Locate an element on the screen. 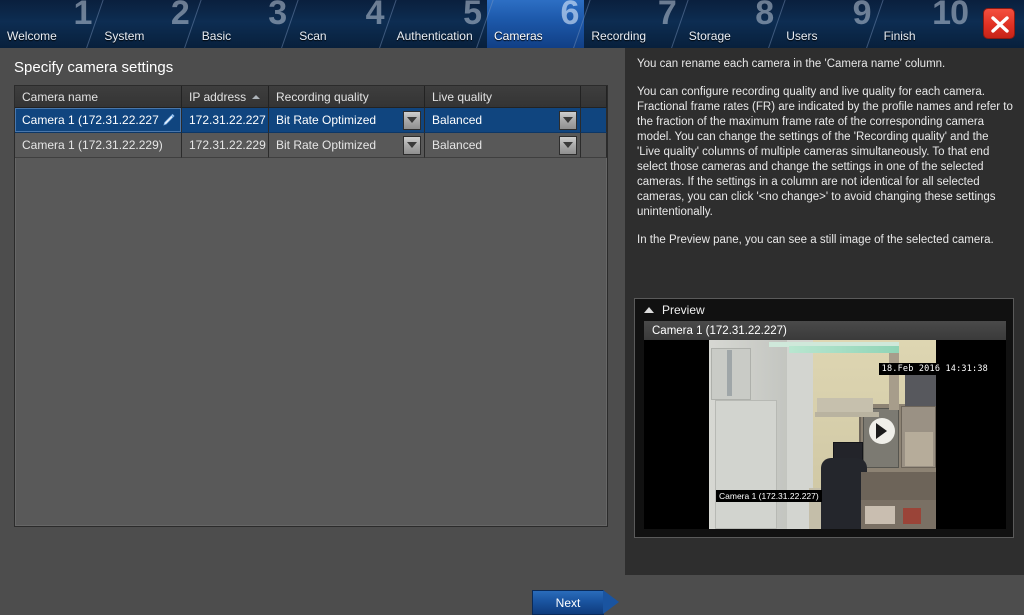 The image size is (1024, 615). scene-tube is located at coordinates (729, 373).